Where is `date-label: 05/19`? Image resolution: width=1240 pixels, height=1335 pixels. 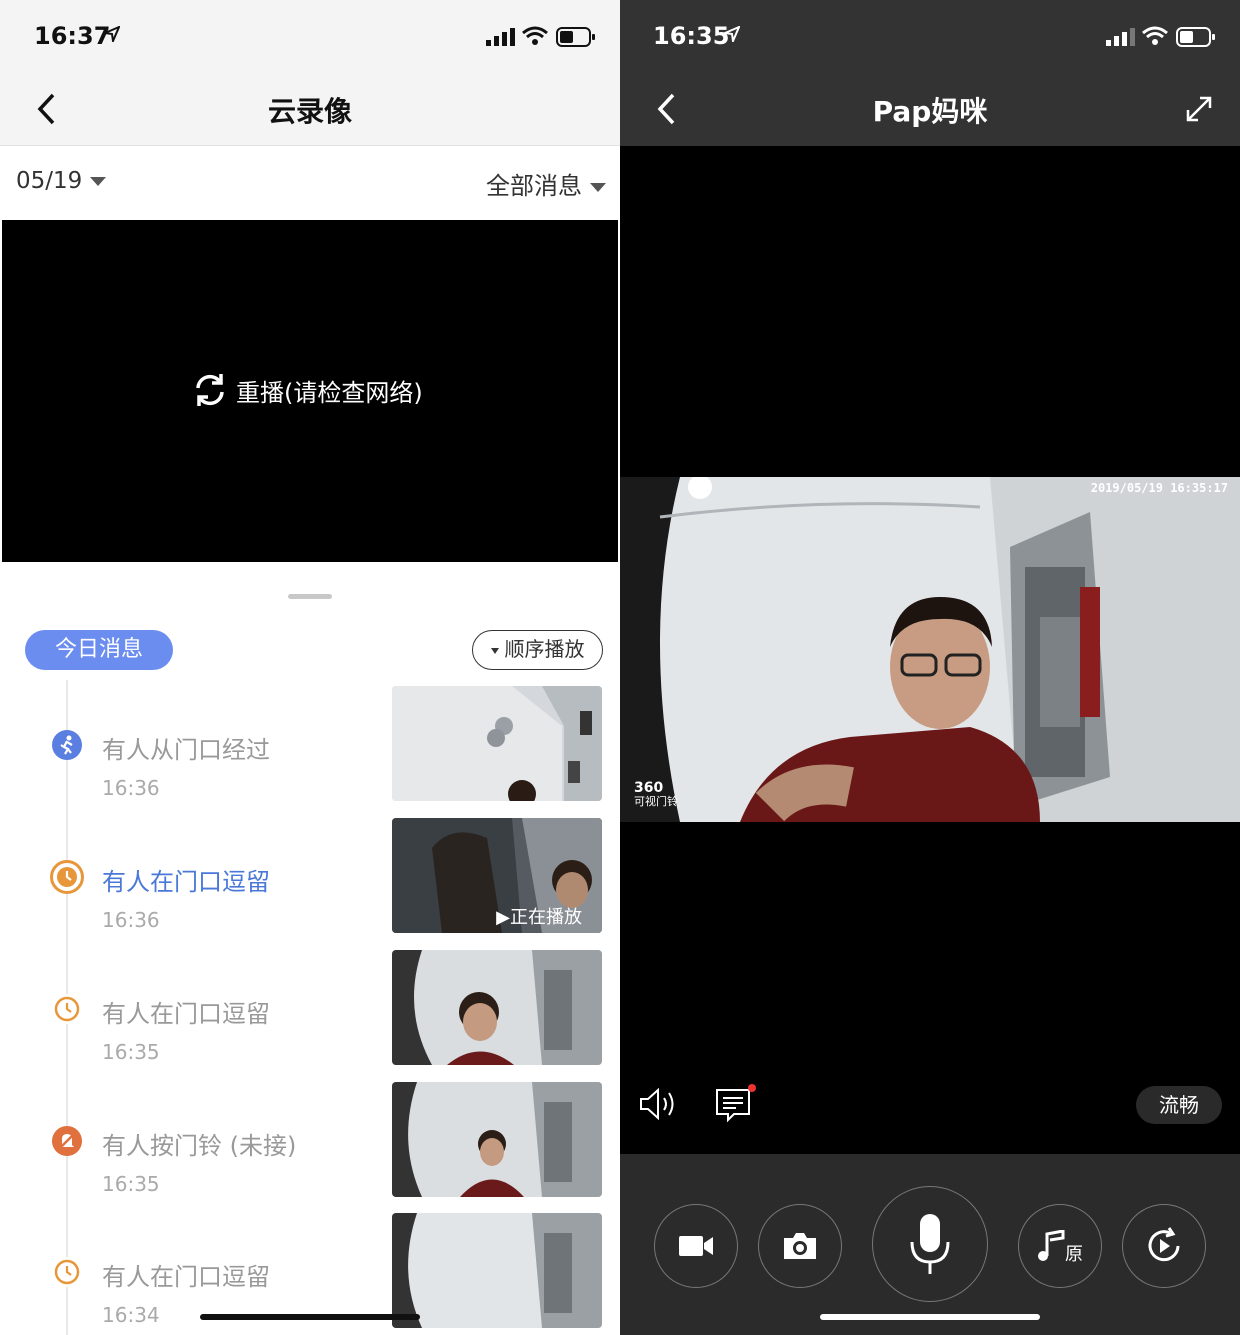 date-label: 05/19 is located at coordinates (49, 181).